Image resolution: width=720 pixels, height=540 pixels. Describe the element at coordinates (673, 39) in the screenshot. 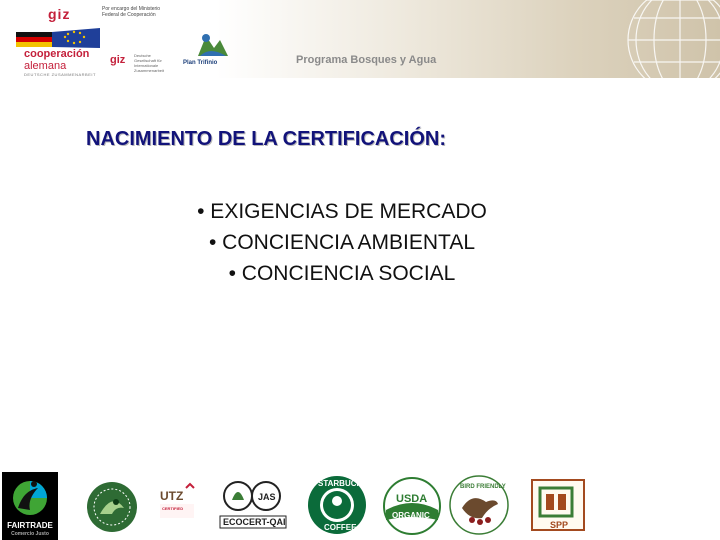

I see `globe-graphic` at that location.